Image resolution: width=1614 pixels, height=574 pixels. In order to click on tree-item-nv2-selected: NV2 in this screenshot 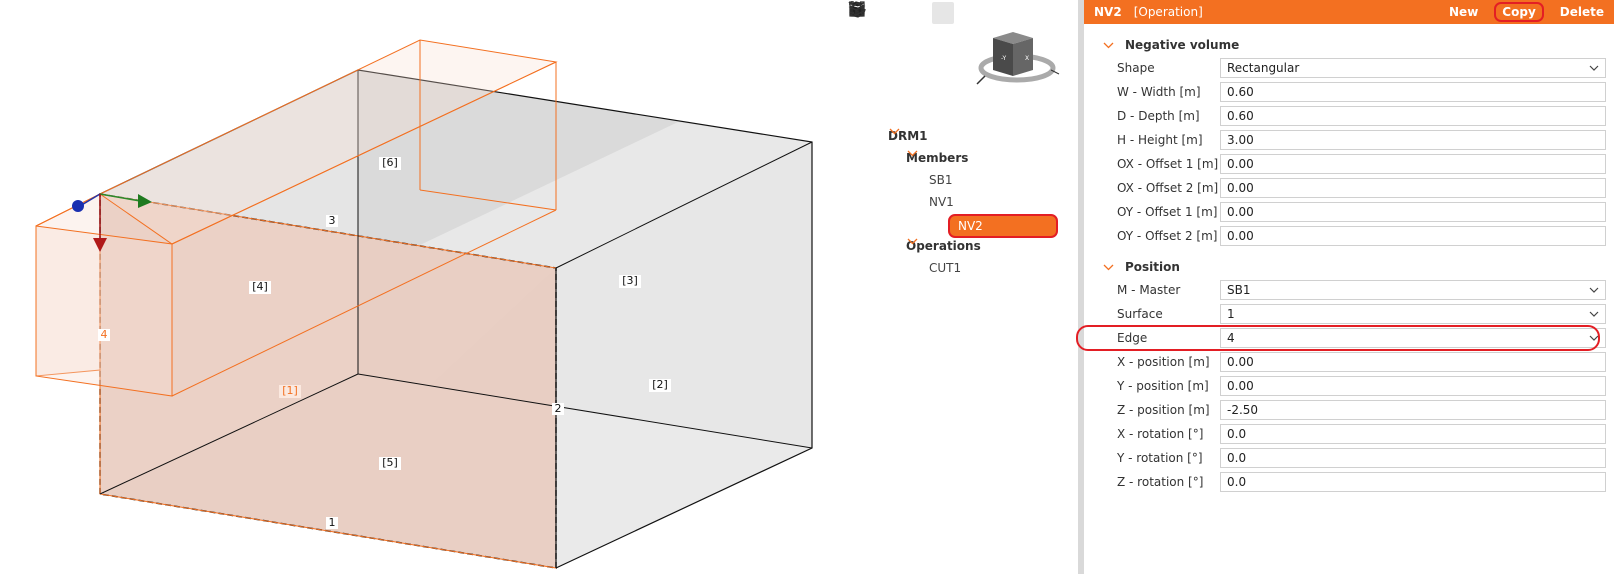, I will do `click(1003, 226)`.